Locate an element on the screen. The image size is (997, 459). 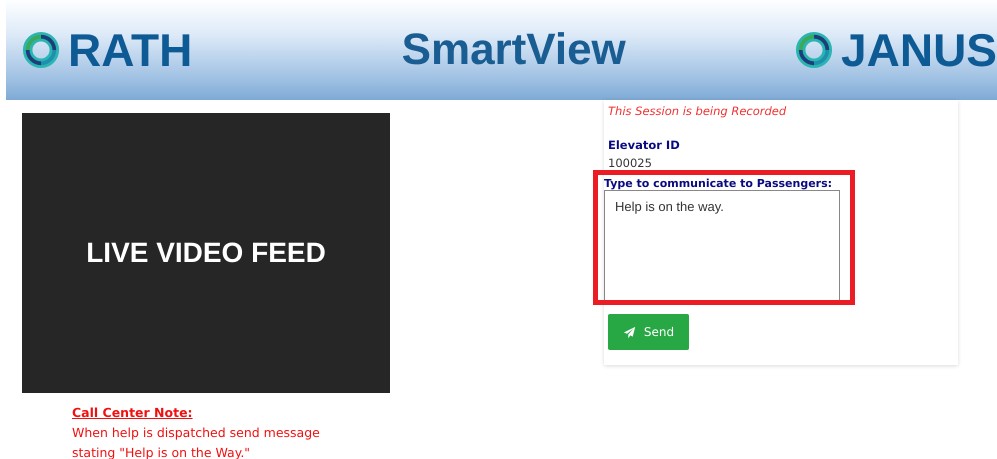
app-title: SmartView is located at coordinates (514, 50).